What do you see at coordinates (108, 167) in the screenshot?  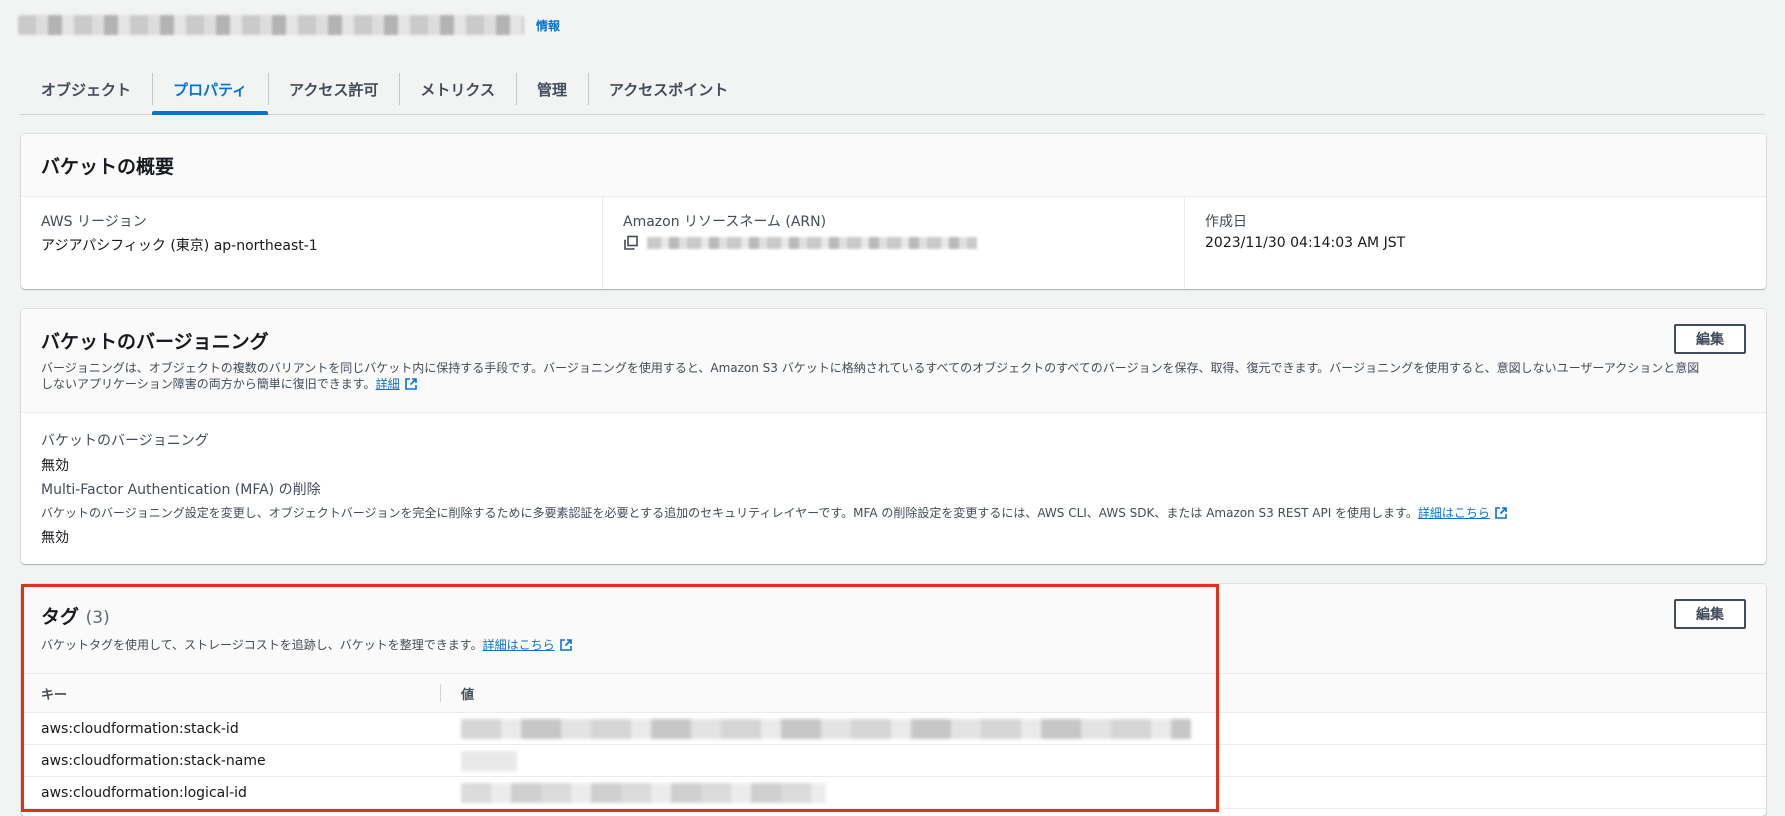 I see `bucket-overview-title: バケットの概要` at bounding box center [108, 167].